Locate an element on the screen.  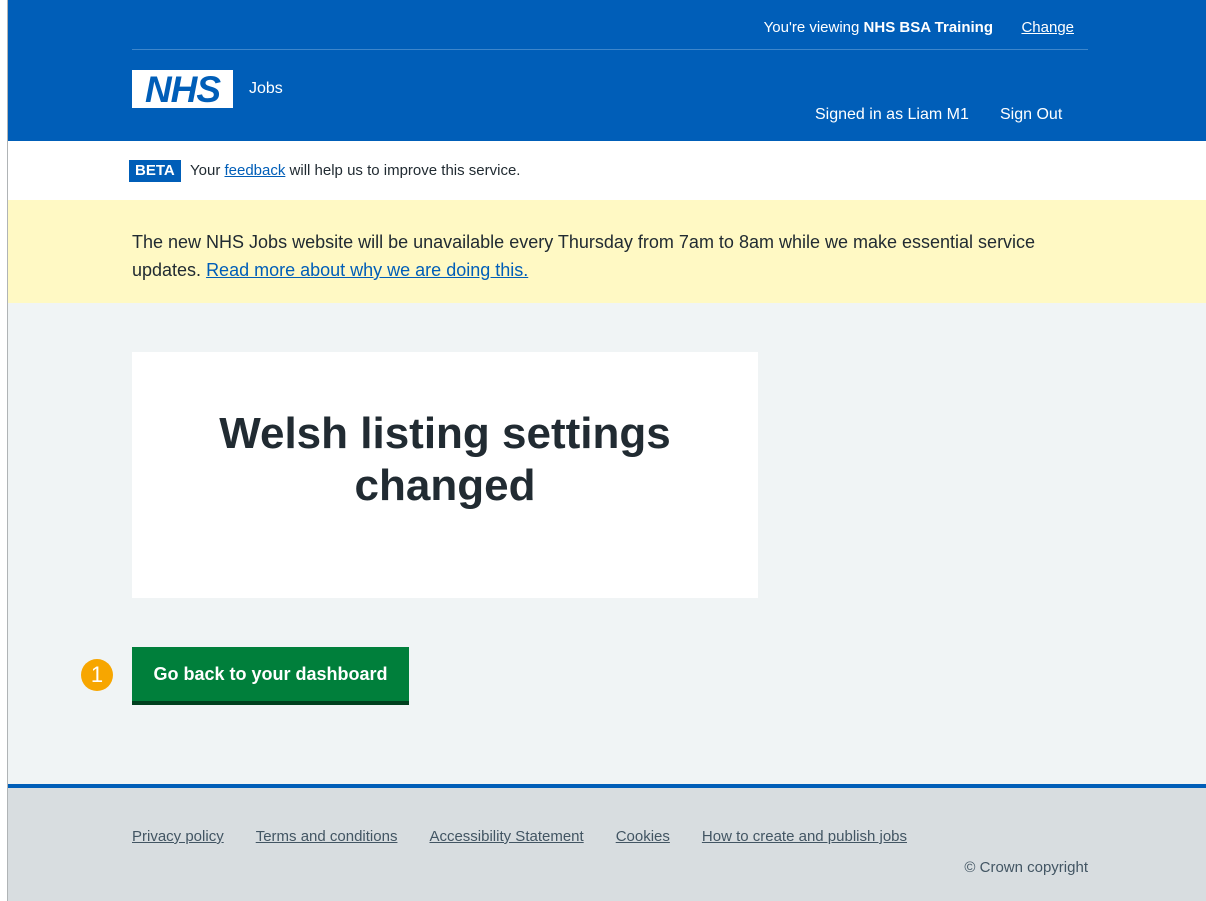
organisation-name: NHS BSA Training is located at coordinates (928, 27).